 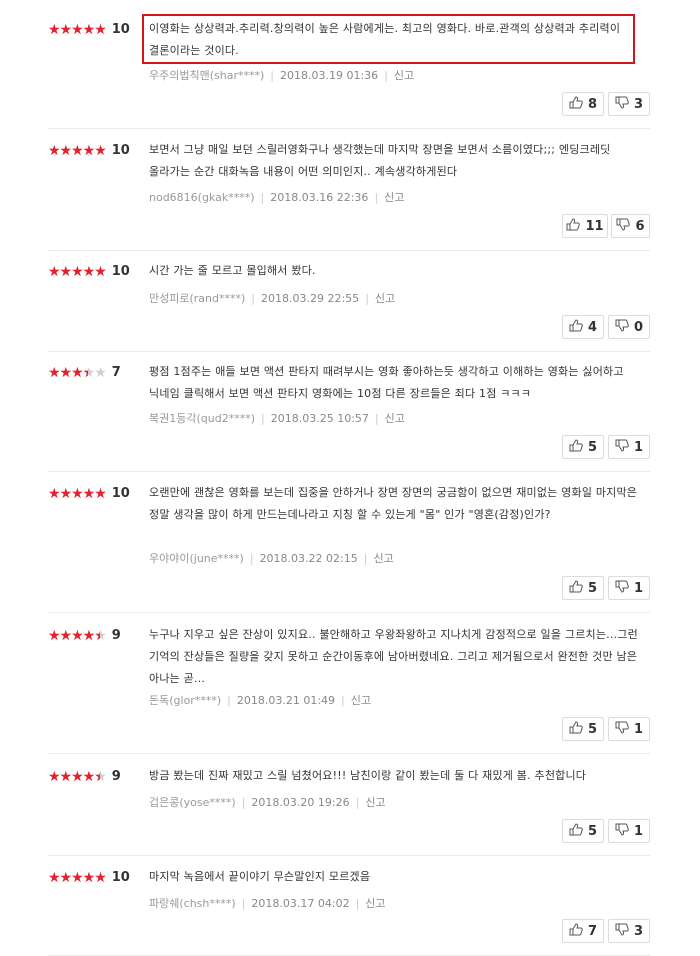 I want to click on like-count: 8, so click(x=592, y=104).